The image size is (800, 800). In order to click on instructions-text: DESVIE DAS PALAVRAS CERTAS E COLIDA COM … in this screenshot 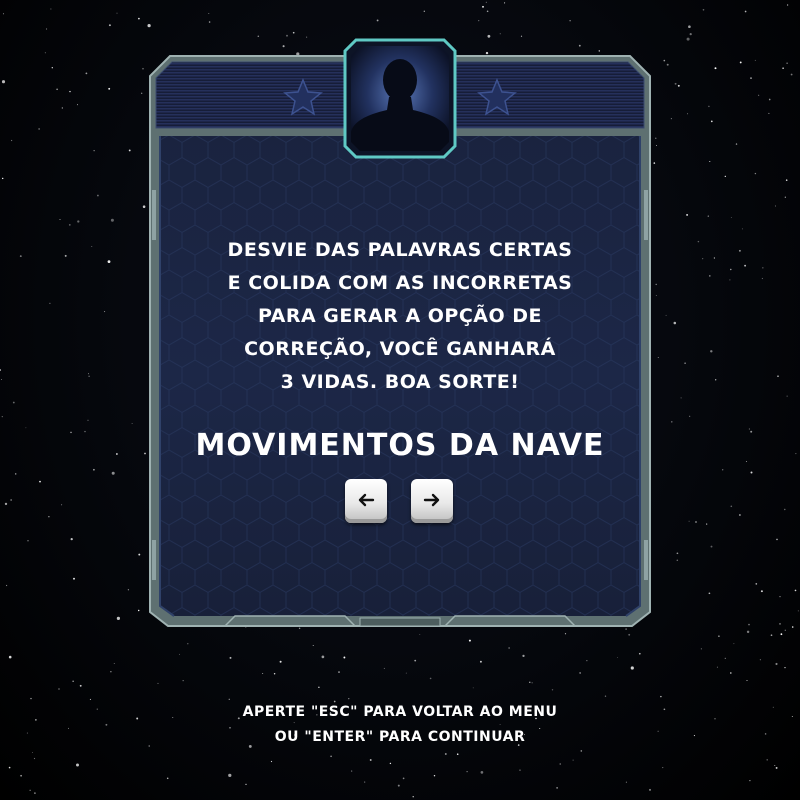, I will do `click(400, 316)`.